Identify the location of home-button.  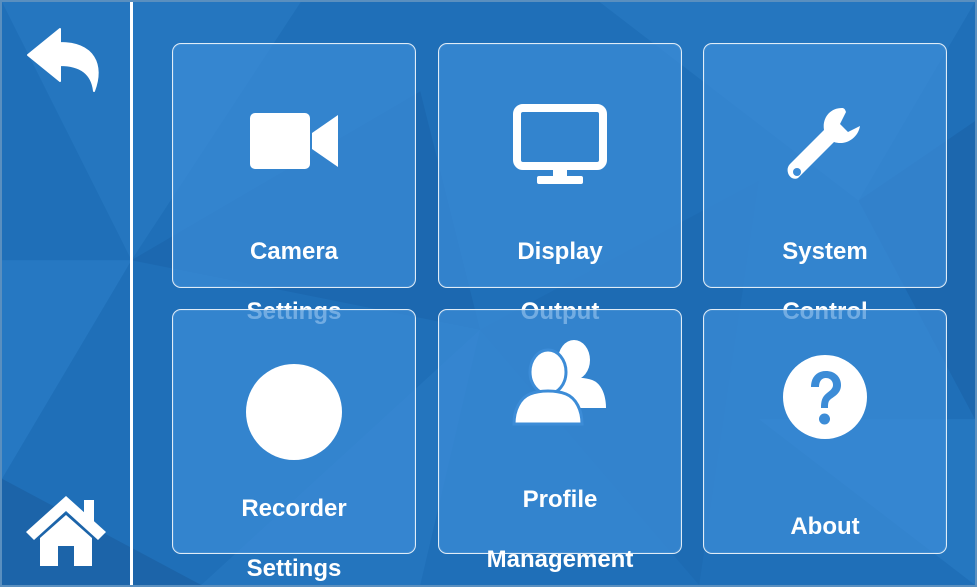
(66, 530).